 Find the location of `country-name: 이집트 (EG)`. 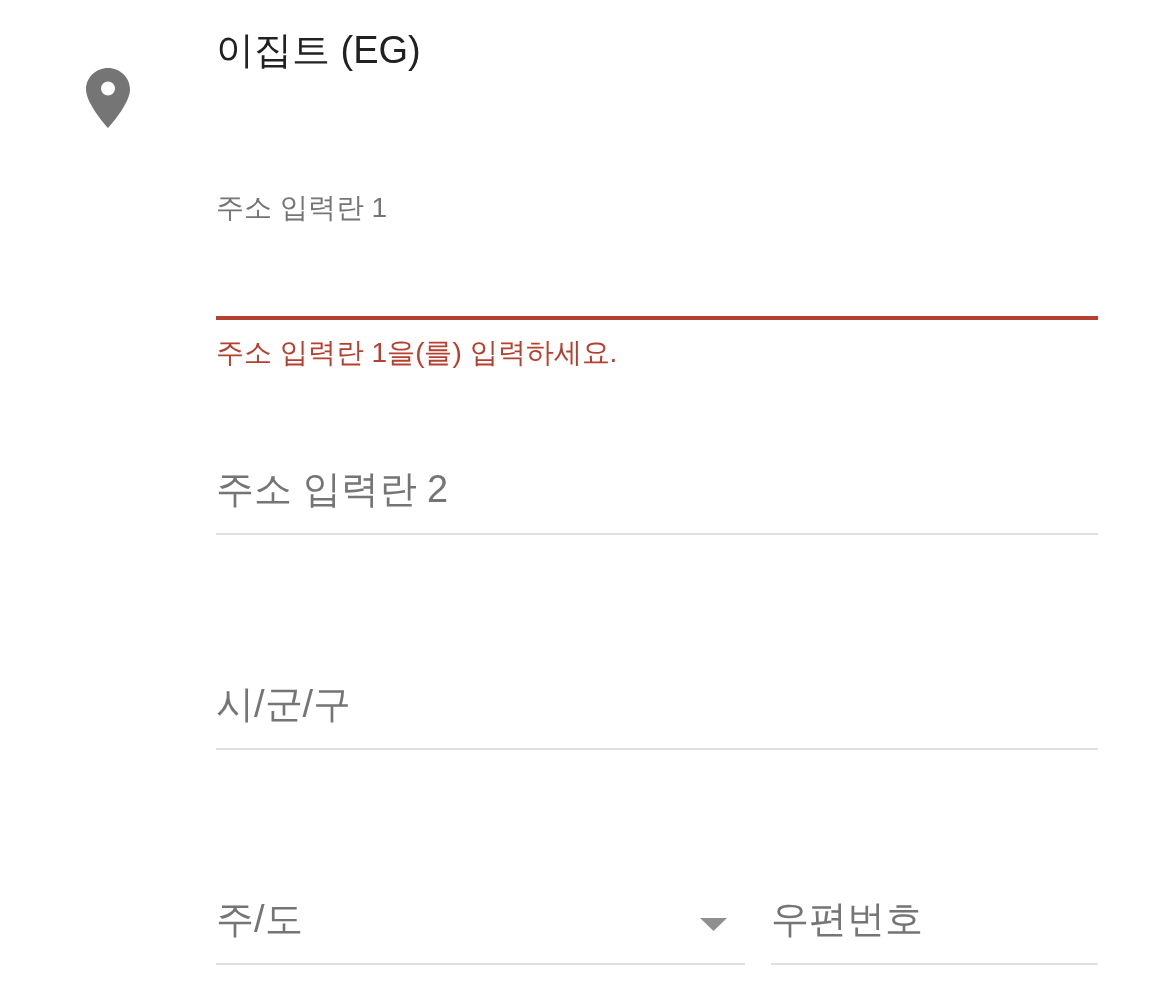

country-name: 이집트 (EG) is located at coordinates (319, 50).